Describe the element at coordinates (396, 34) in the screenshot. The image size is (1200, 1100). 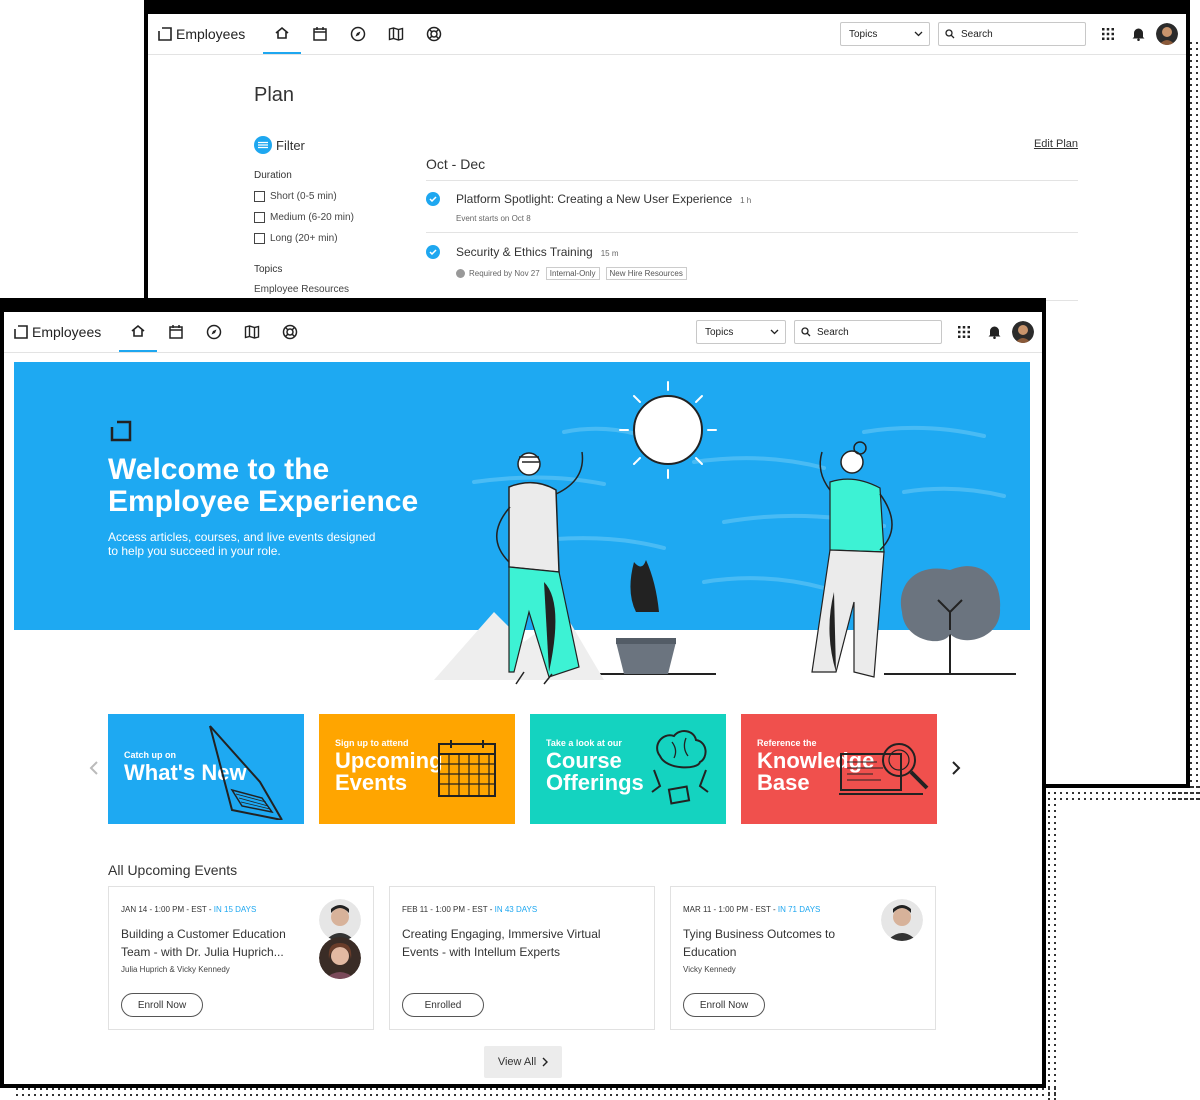
I see `nav-map` at that location.